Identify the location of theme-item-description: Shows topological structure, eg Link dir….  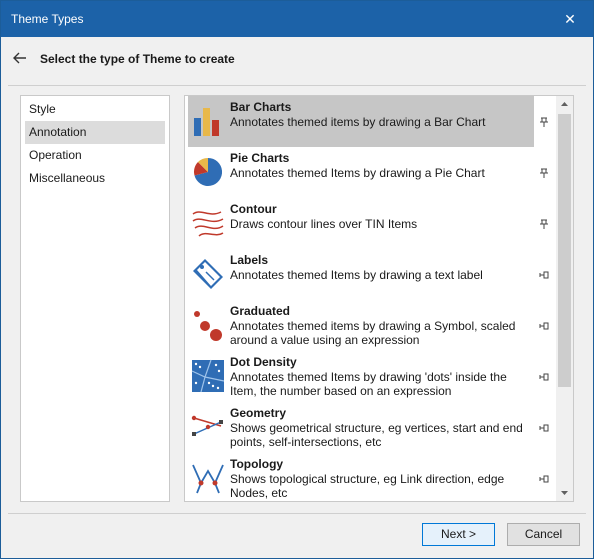
(367, 486).